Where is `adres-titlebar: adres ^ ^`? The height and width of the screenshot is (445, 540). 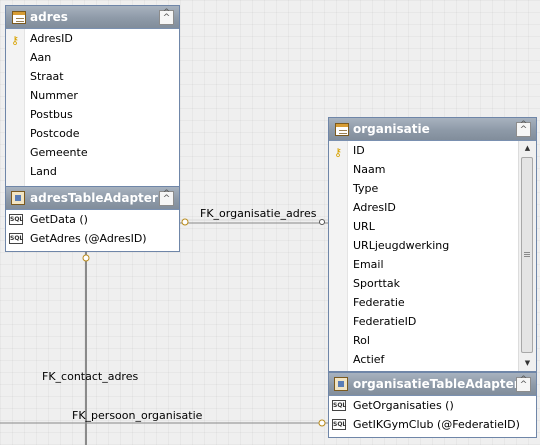 adres-titlebar: adres ^ ^ is located at coordinates (92, 17).